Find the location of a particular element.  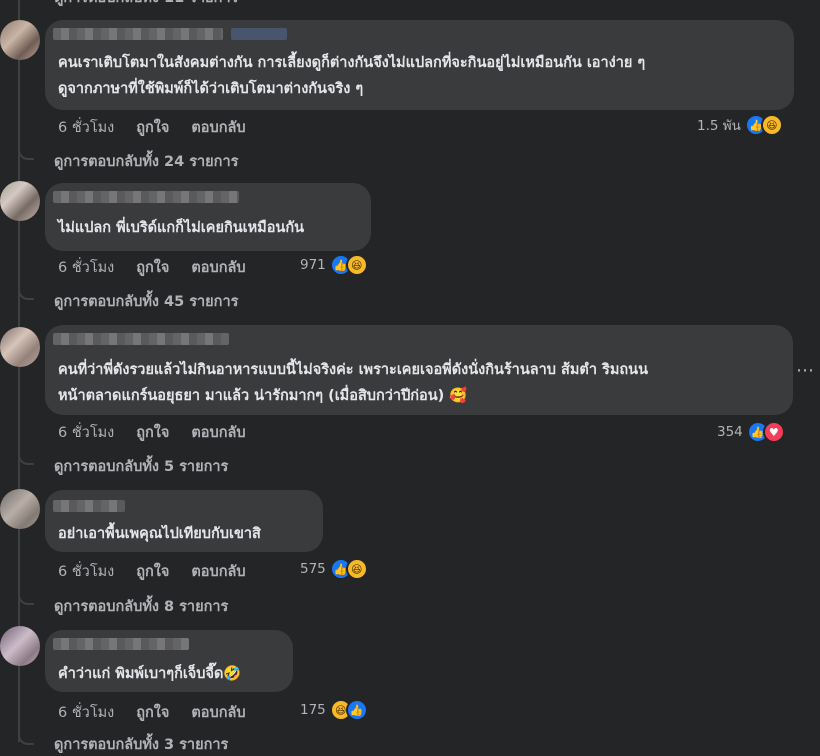

comment-bubble: คำว่าแก่ พิมพ์เบาๆก็เจ็บจี๊ด🤣 is located at coordinates (169, 661).